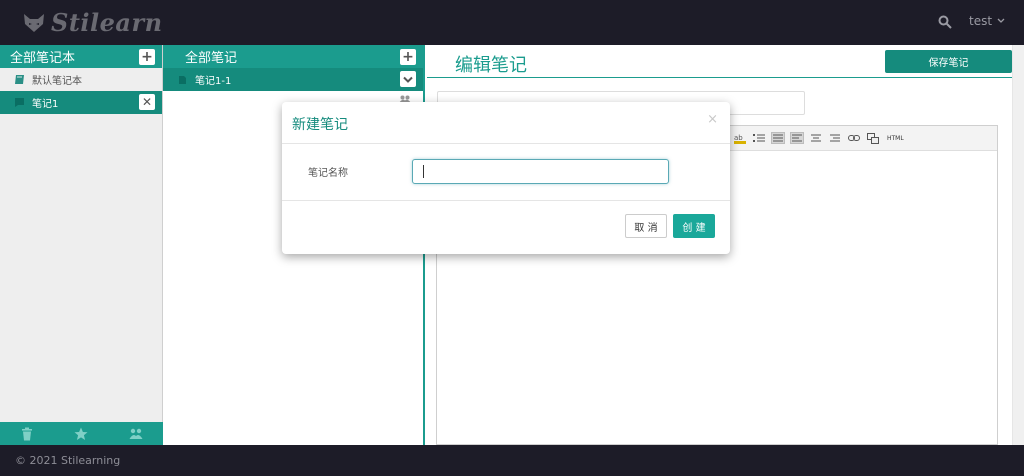  I want to click on dialog-header: 新建笔记 ×, so click(506, 123).